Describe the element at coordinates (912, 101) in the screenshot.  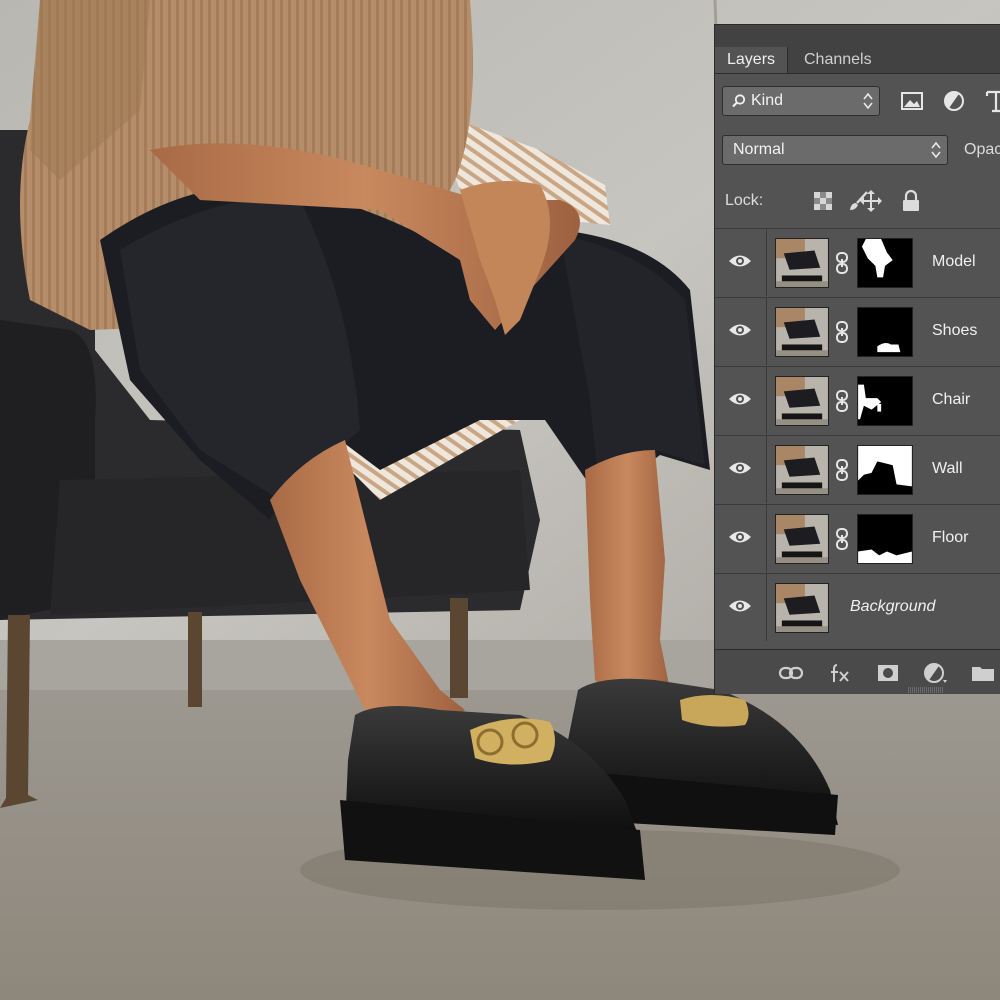
I see `image-filter-icon` at that location.